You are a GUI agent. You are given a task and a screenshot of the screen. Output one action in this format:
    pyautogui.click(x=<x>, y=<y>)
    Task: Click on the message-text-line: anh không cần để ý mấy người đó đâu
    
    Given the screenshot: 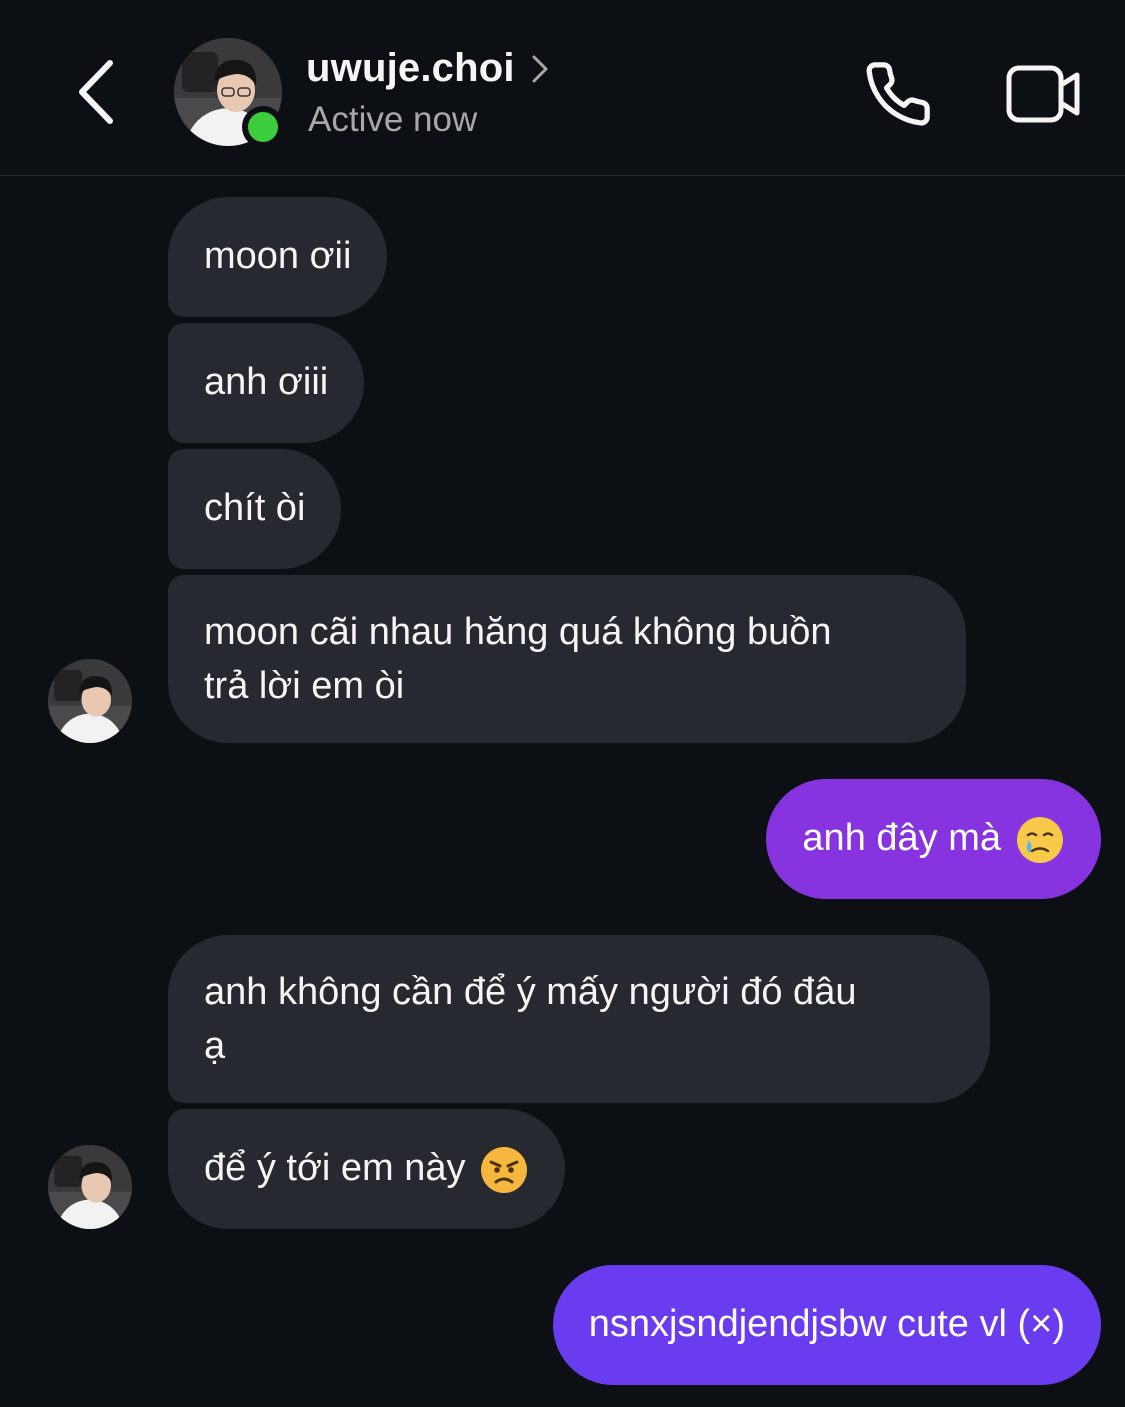 What is the action you would take?
    pyautogui.click(x=530, y=992)
    